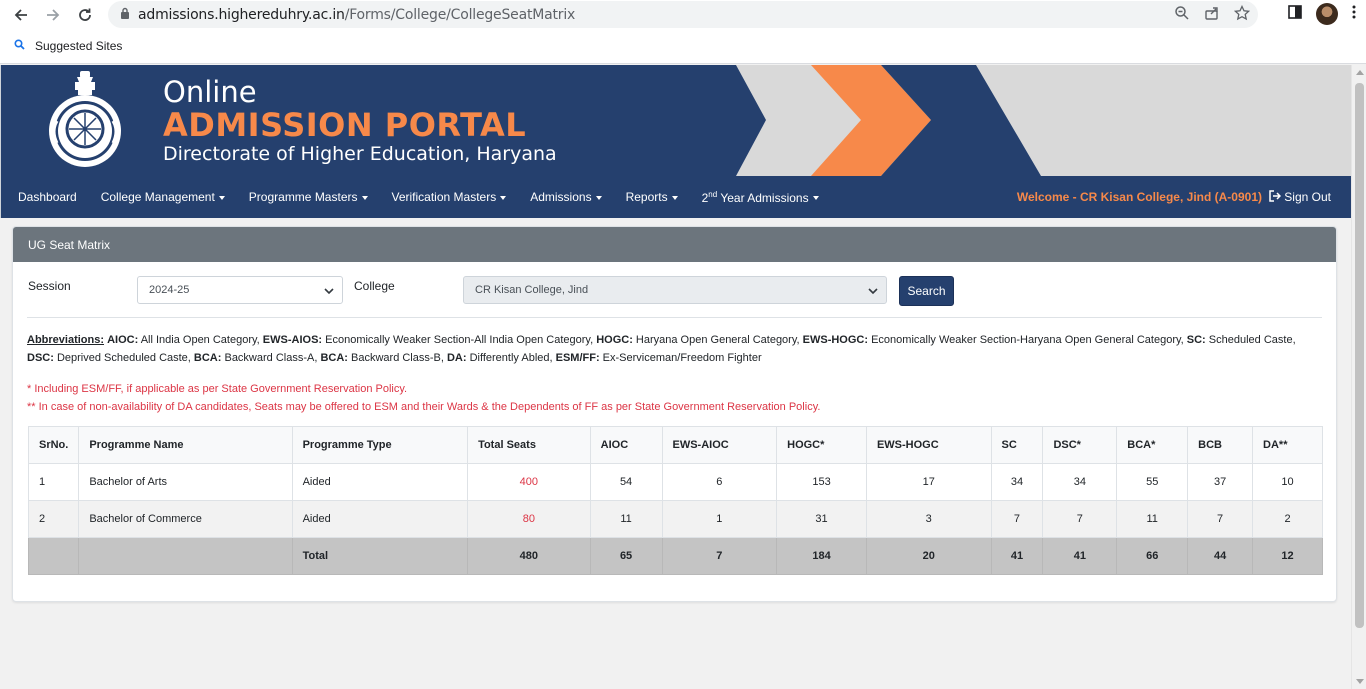  Describe the element at coordinates (646, 197) in the screenshot. I see `nav-reports-label: Reports` at that location.